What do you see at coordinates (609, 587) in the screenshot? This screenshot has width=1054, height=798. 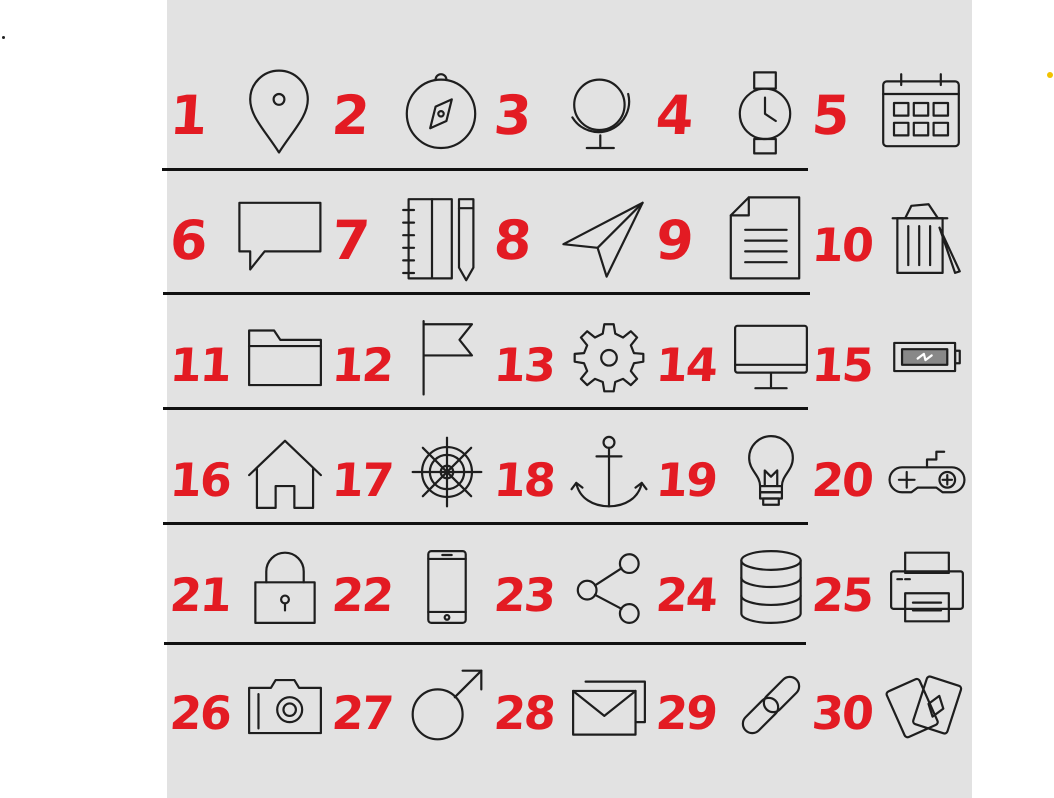 I see `share-icon` at bounding box center [609, 587].